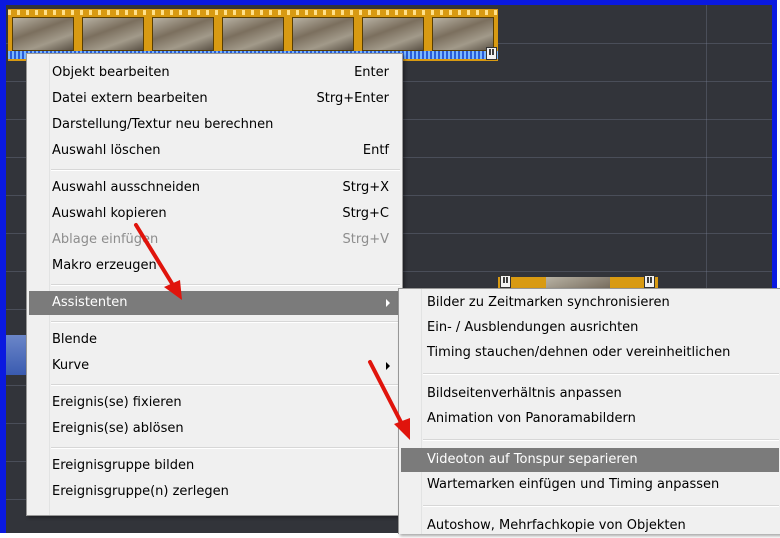  What do you see at coordinates (214, 73) in the screenshot?
I see `menu-item-objekt-bearbeiten: Objekt bearbeiten Enter` at bounding box center [214, 73].